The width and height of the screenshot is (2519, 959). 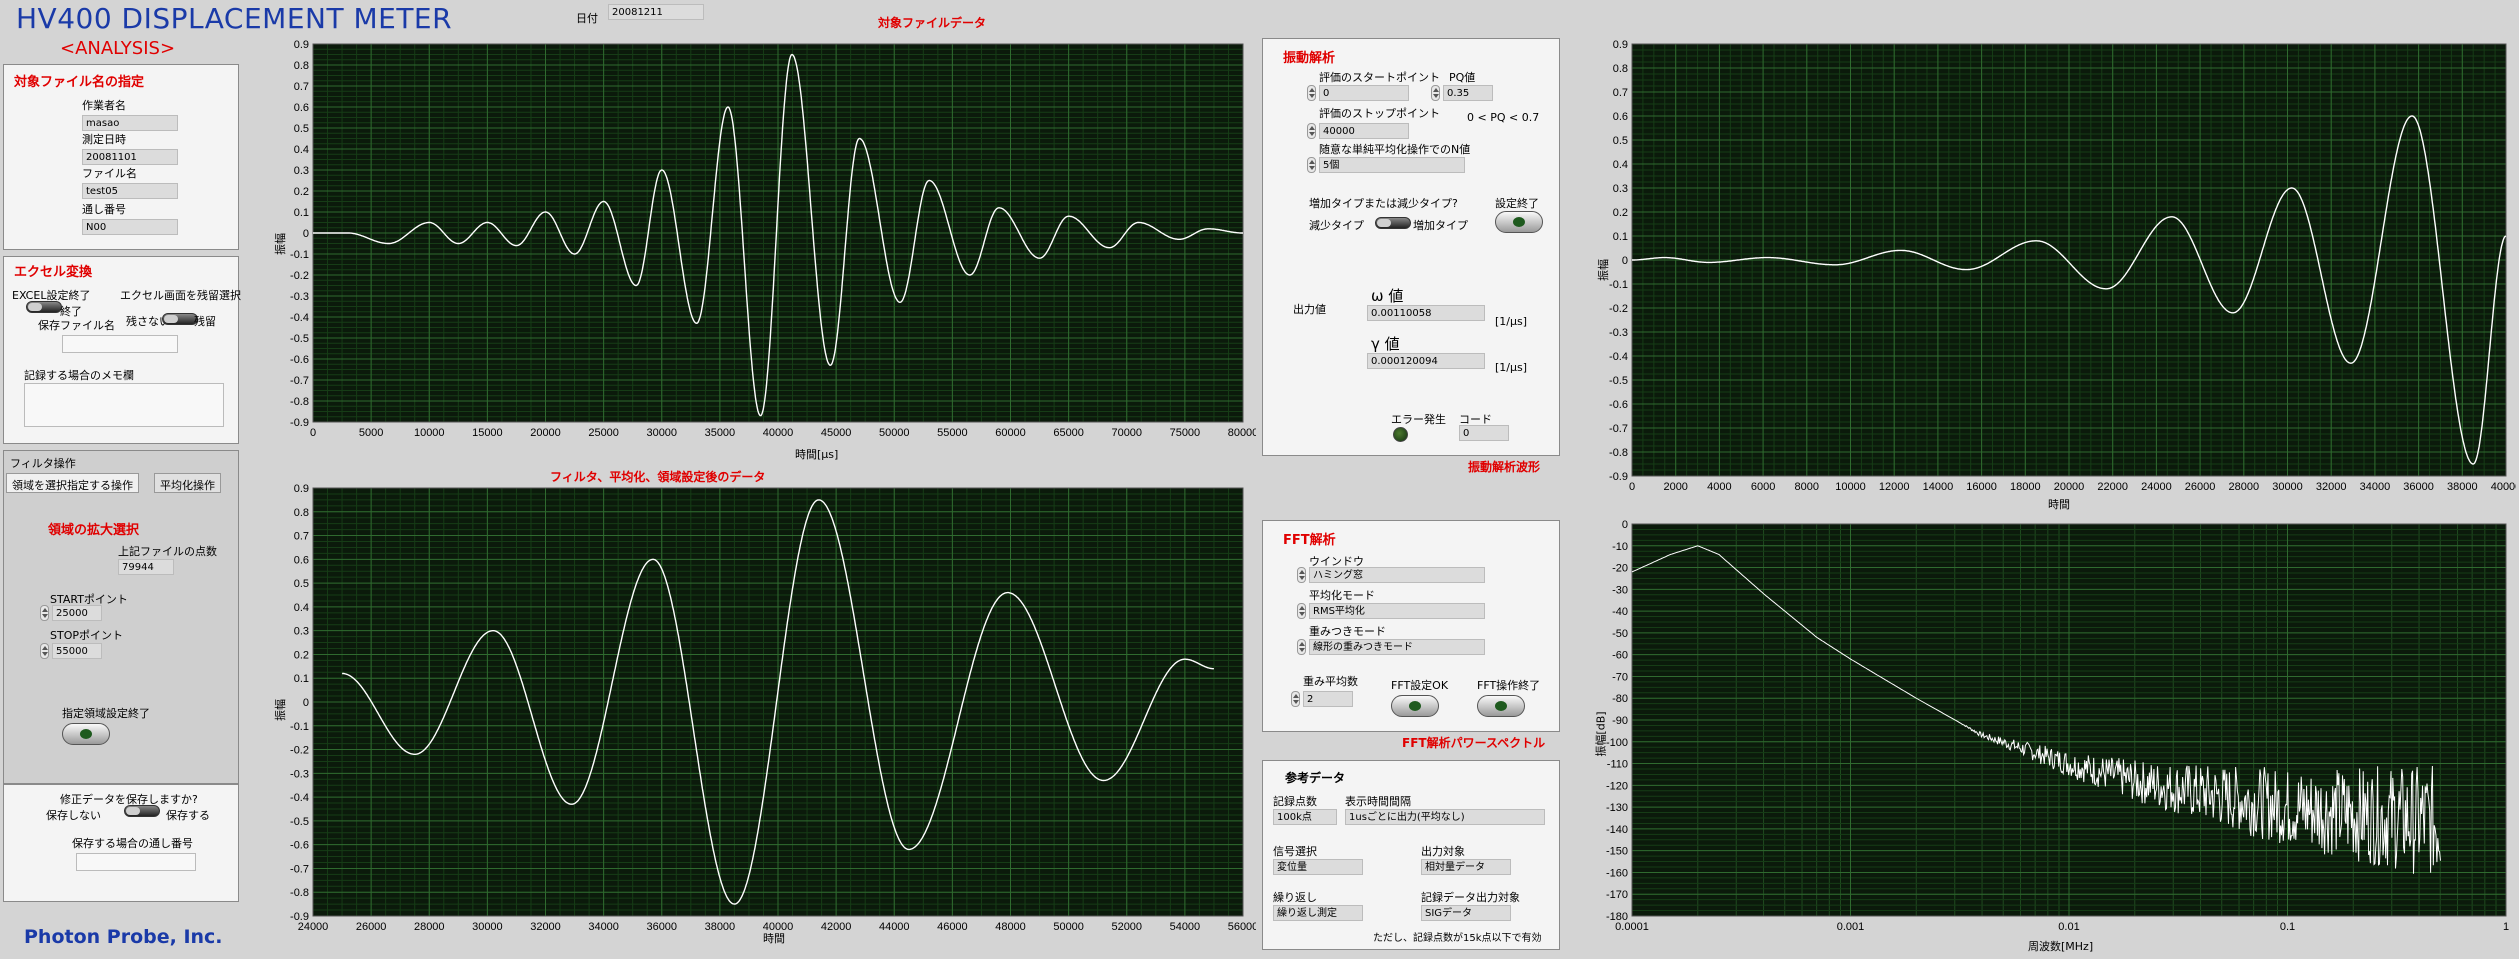 I want to click on save-serial-input, so click(x=136, y=862).